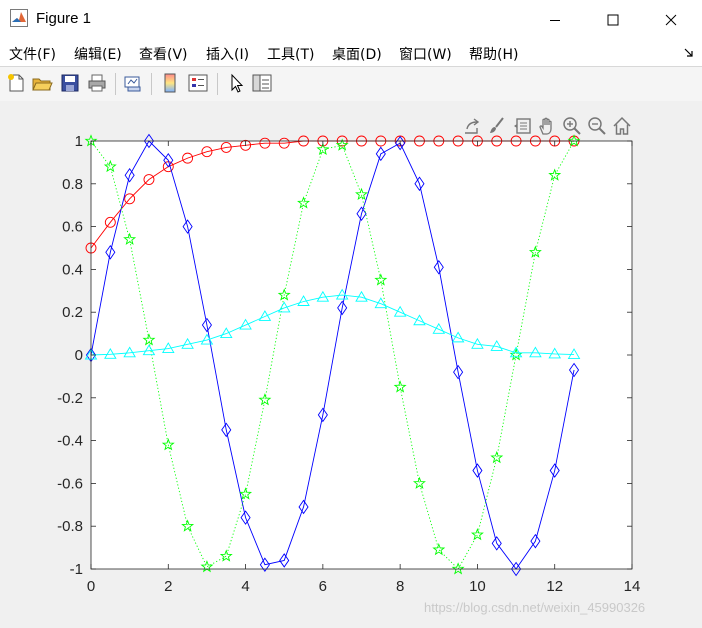 This screenshot has width=702, height=628. What do you see at coordinates (351, 20) in the screenshot?
I see `title-bar: Figure 1` at bounding box center [351, 20].